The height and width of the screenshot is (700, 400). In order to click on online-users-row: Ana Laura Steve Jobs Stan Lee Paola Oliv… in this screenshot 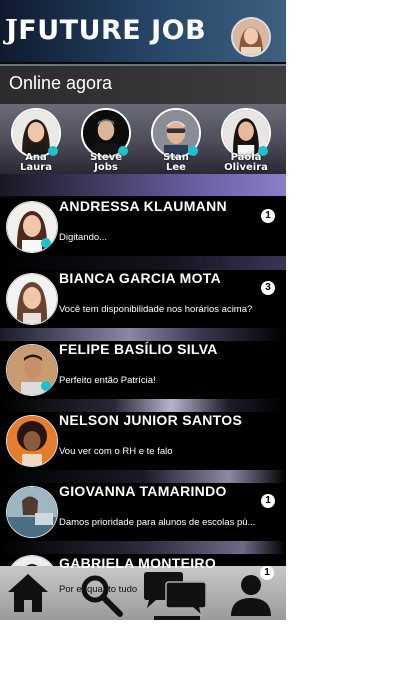, I will do `click(143, 139)`.